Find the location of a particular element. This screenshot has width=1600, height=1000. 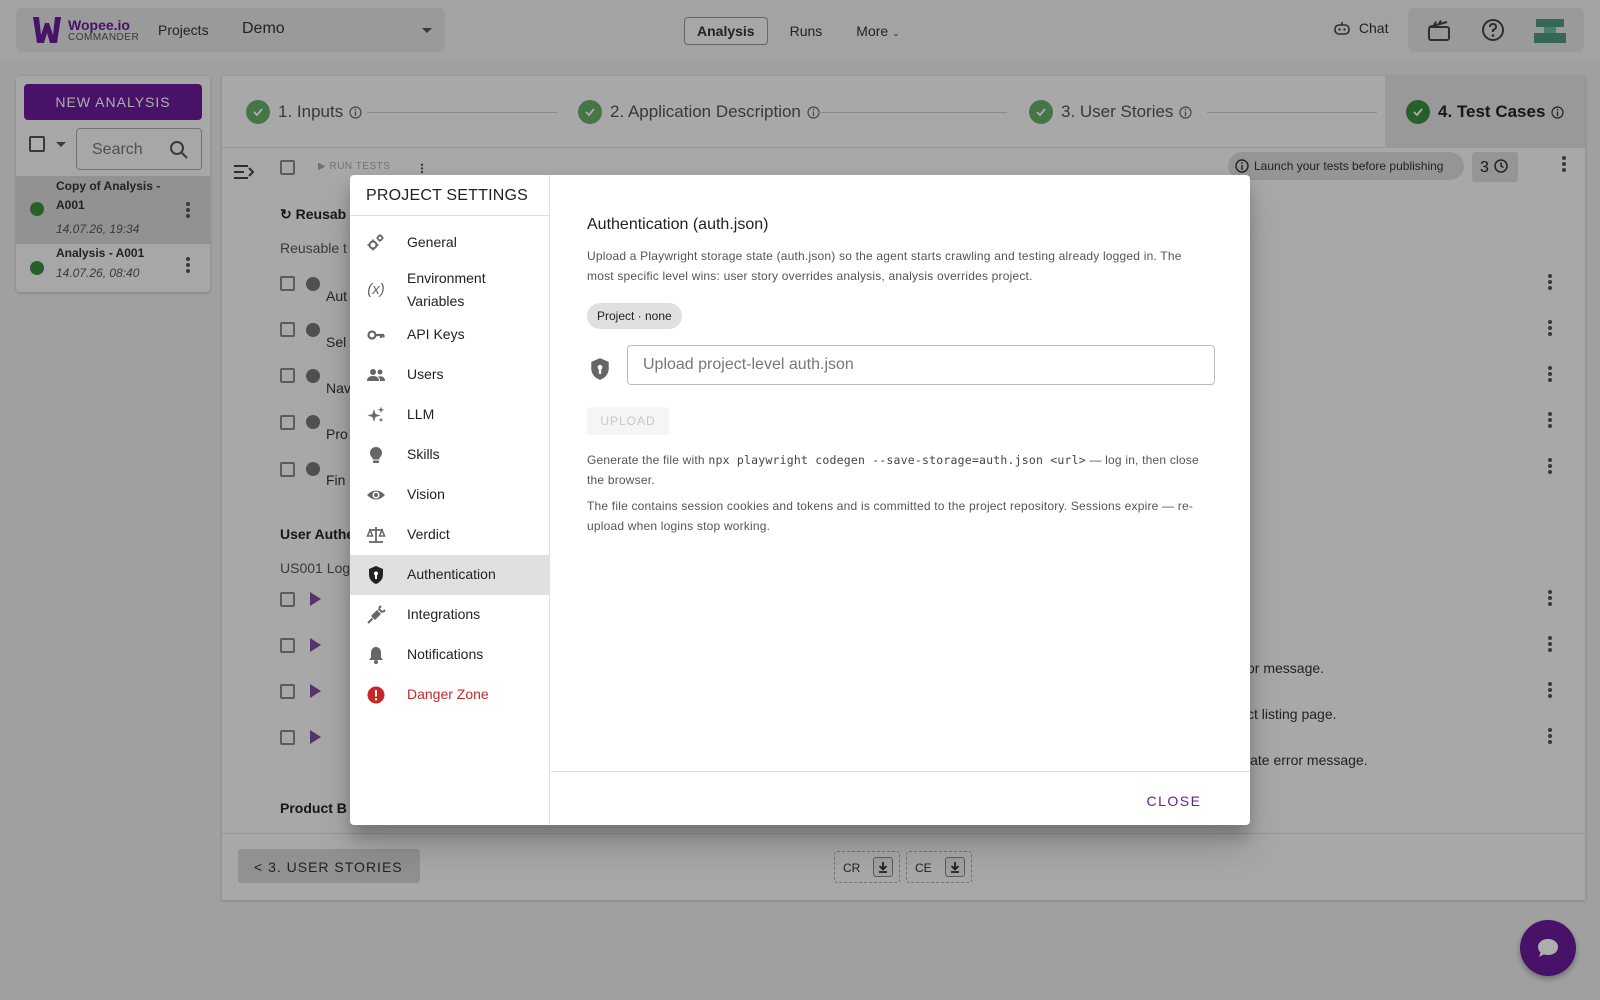

close-button: CLOSE is located at coordinates (1174, 801).